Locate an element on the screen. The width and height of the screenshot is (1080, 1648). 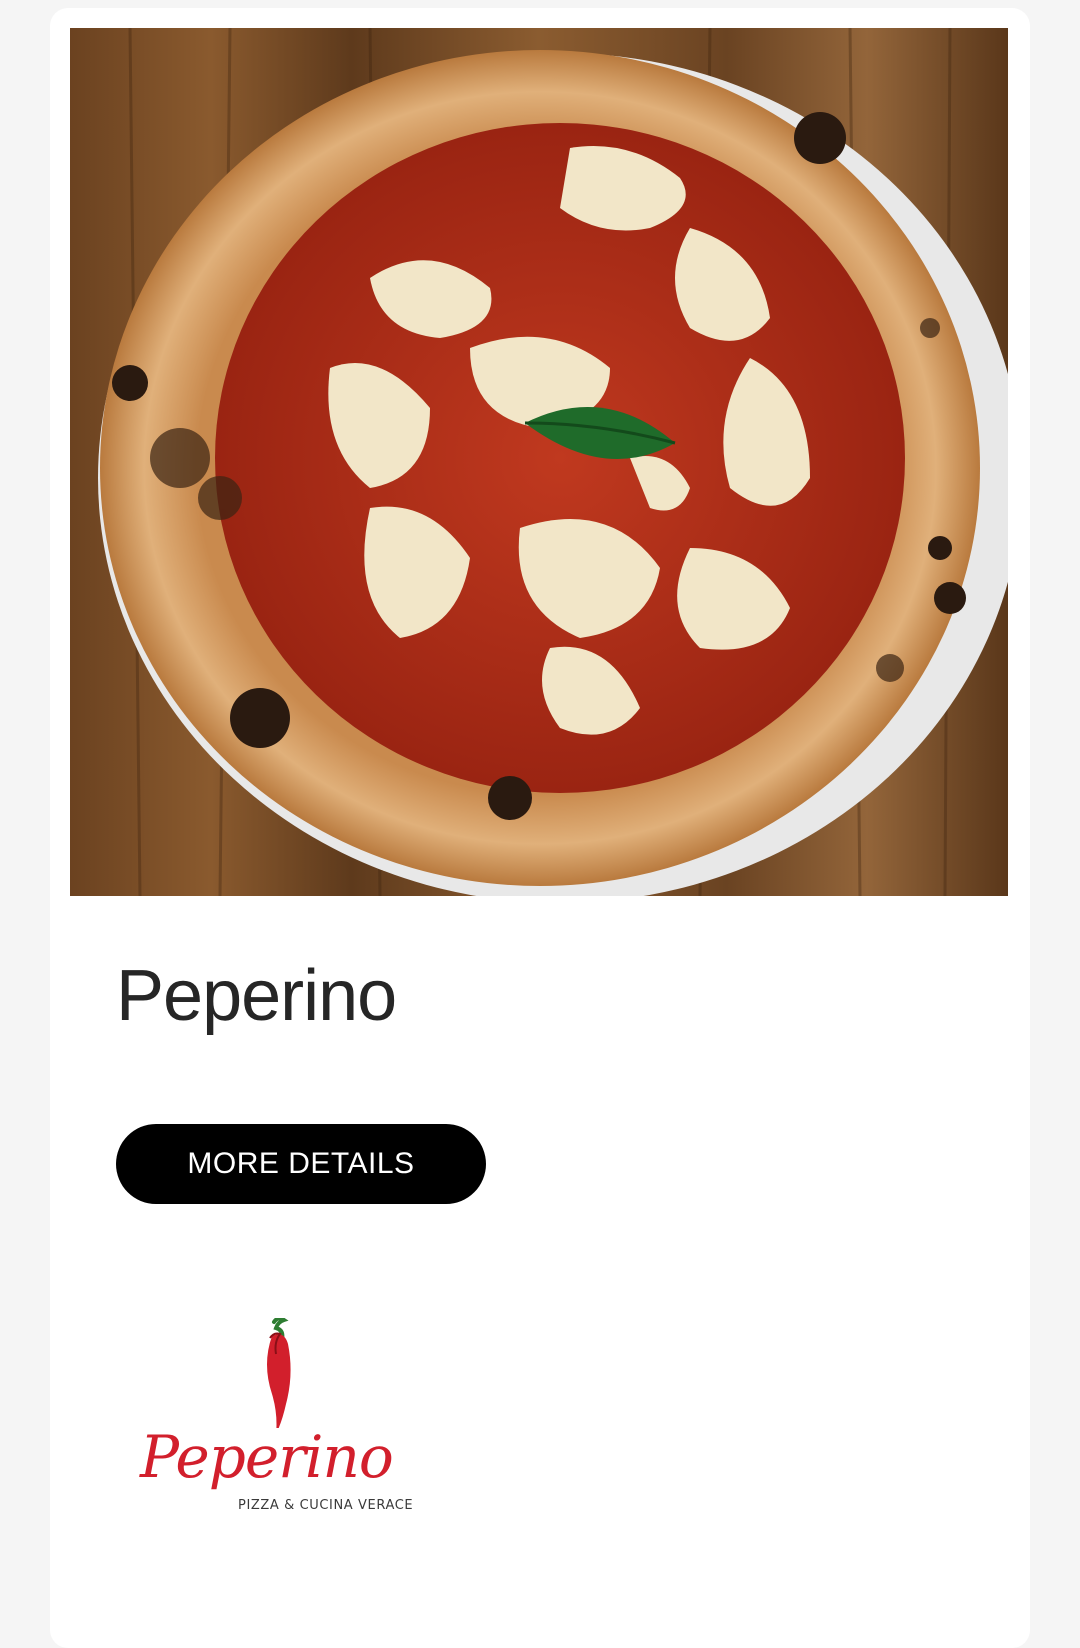
peperino-logo: Peperino PIZZA & CUCINA VERACE is located at coordinates (280, 1433).